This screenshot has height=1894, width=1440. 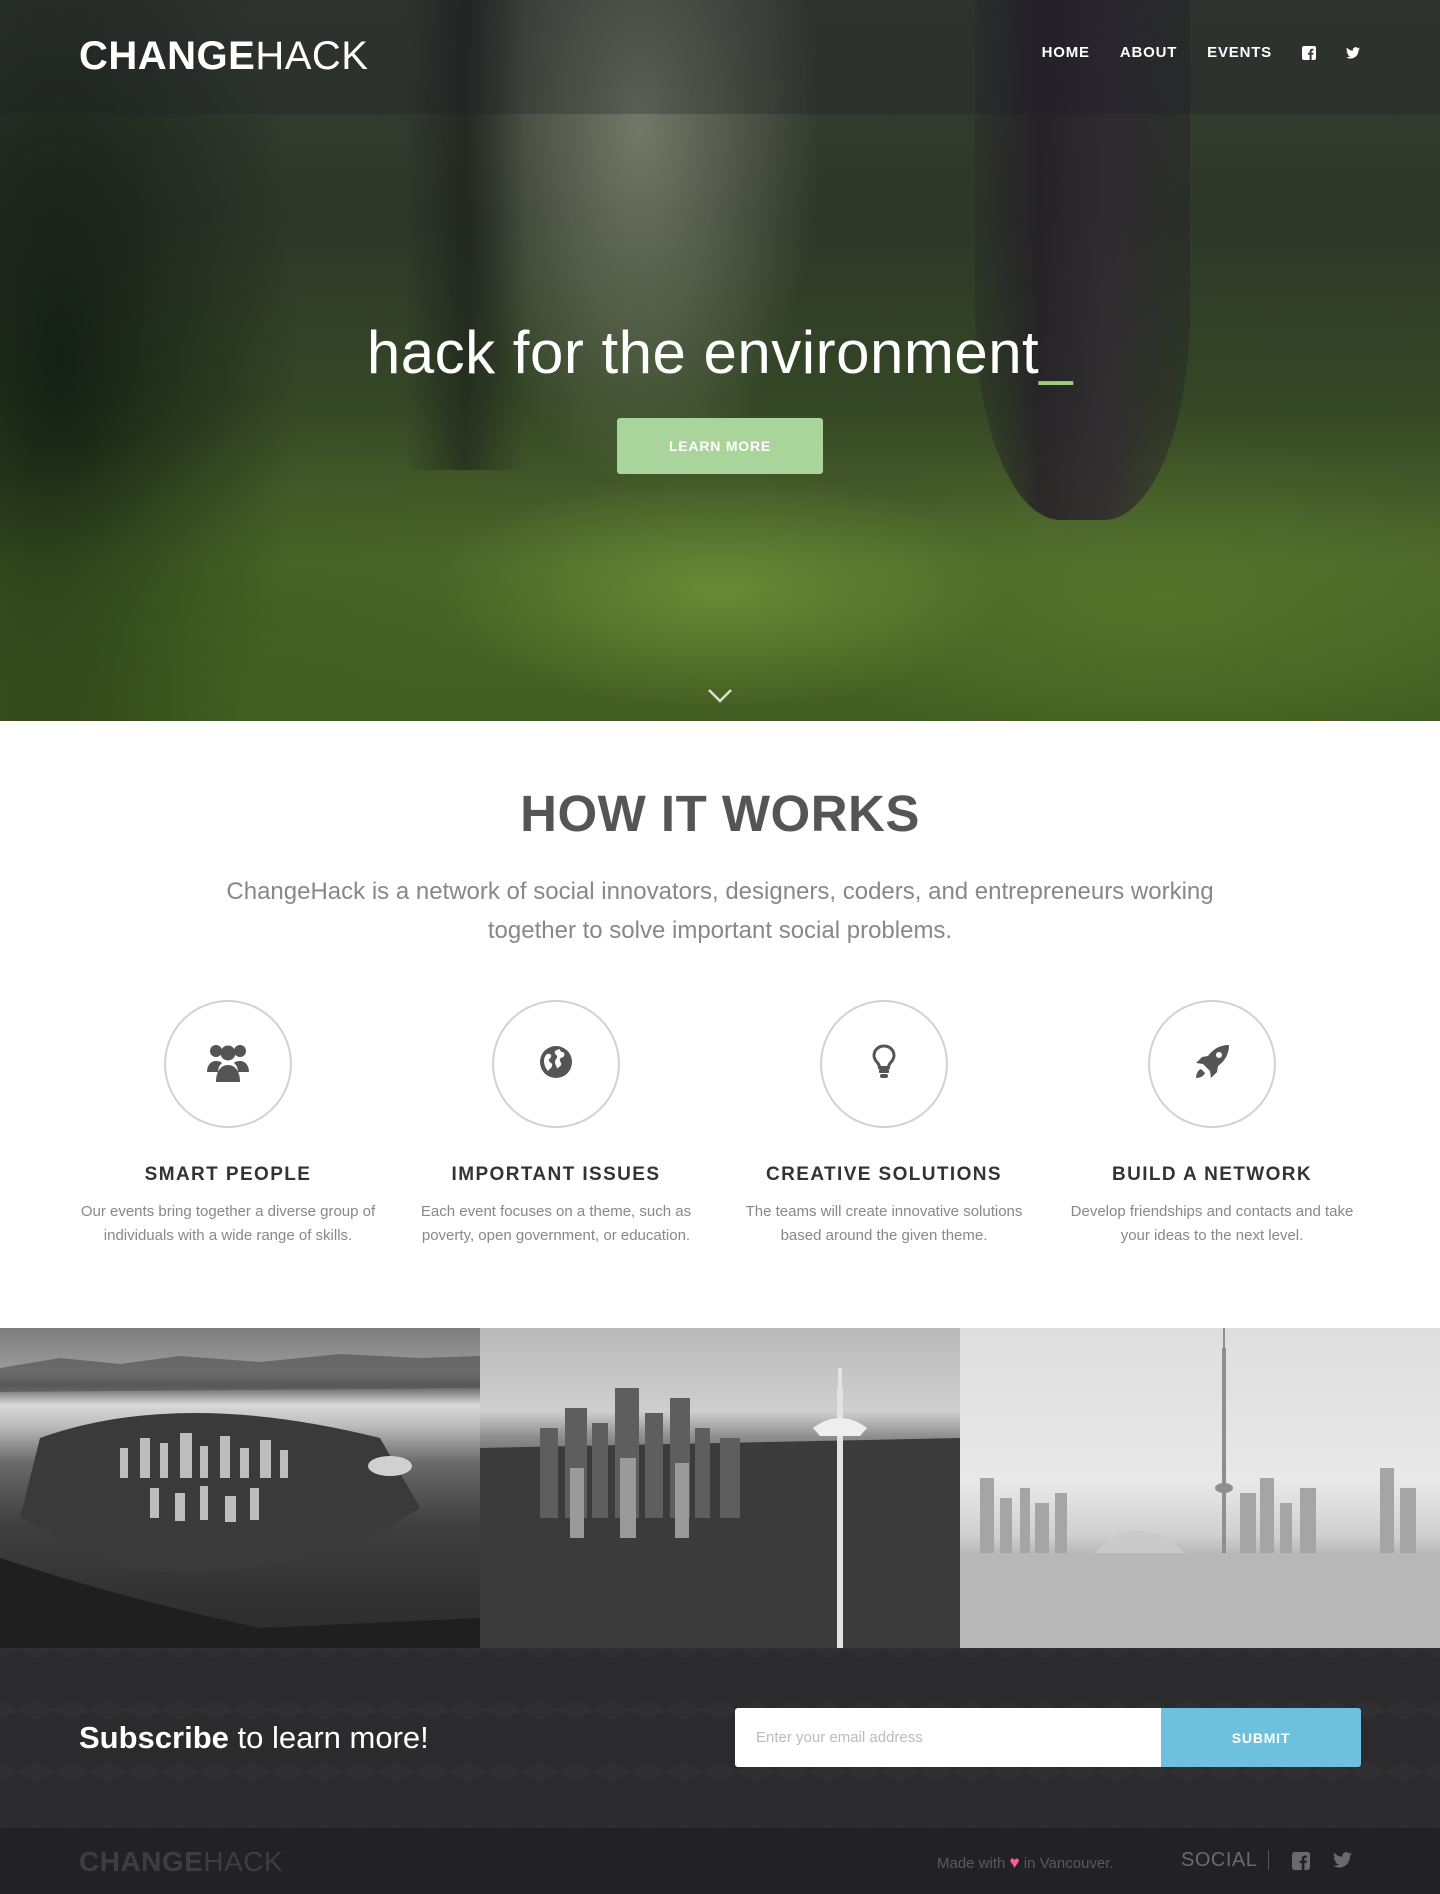 What do you see at coordinates (1066, 1863) in the screenshot?
I see `made-after: in Vancouver.` at bounding box center [1066, 1863].